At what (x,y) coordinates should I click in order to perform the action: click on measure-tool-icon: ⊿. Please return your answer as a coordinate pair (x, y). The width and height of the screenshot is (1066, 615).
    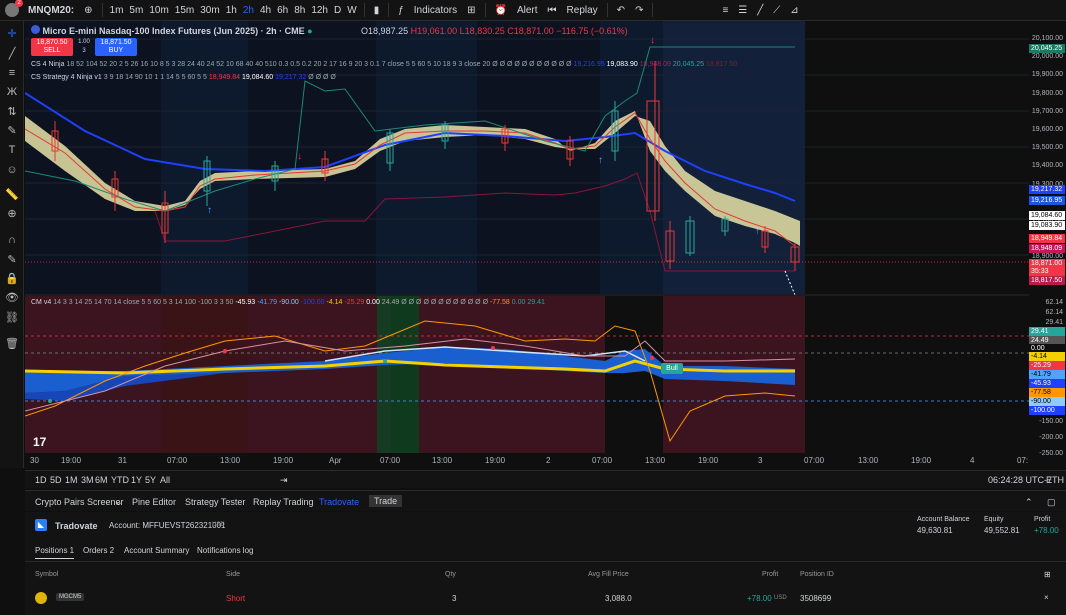
    Looking at the image, I should click on (794, 10).